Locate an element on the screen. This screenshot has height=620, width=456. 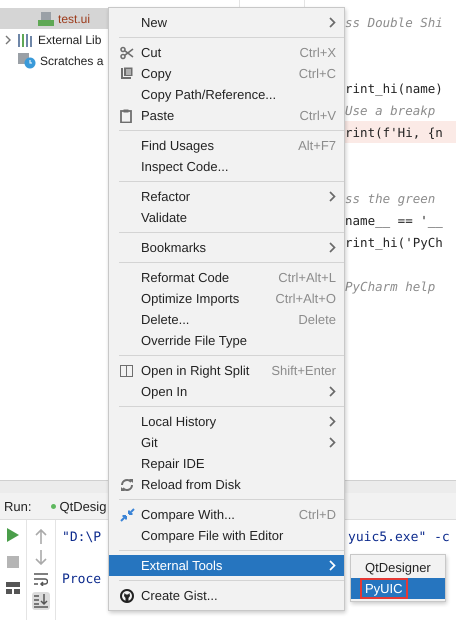
menu-item: Local History is located at coordinates (226, 421).